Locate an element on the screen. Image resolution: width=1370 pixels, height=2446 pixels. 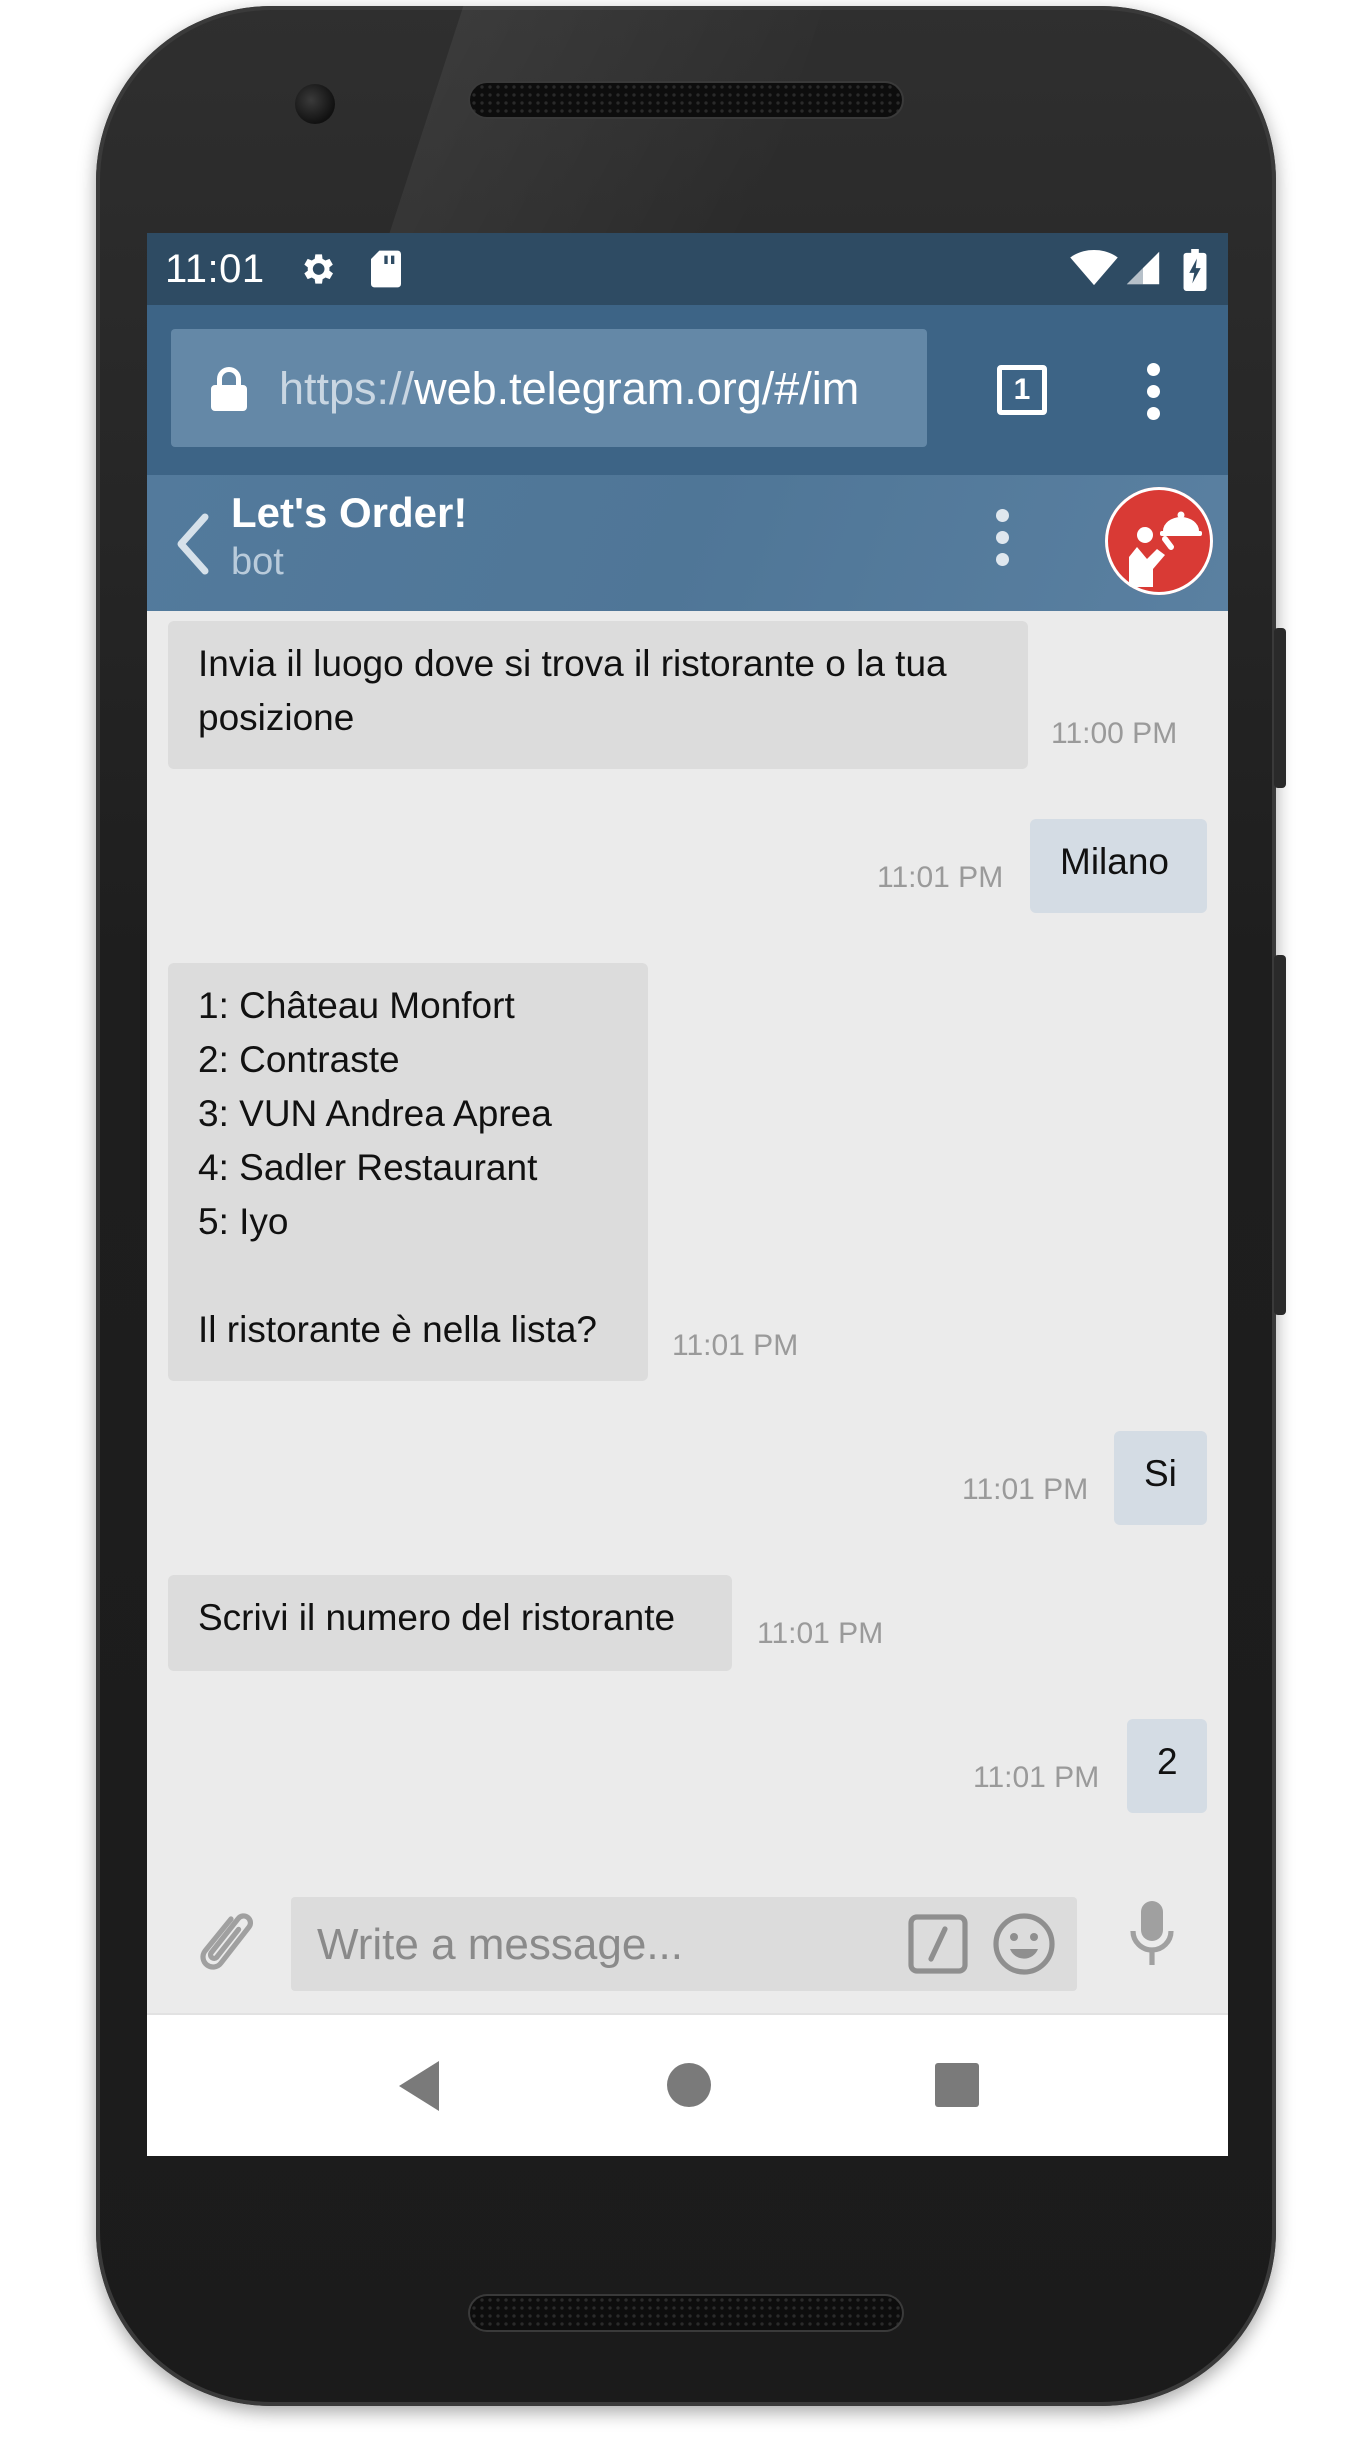
nav-back-icon is located at coordinates (419, 2088).